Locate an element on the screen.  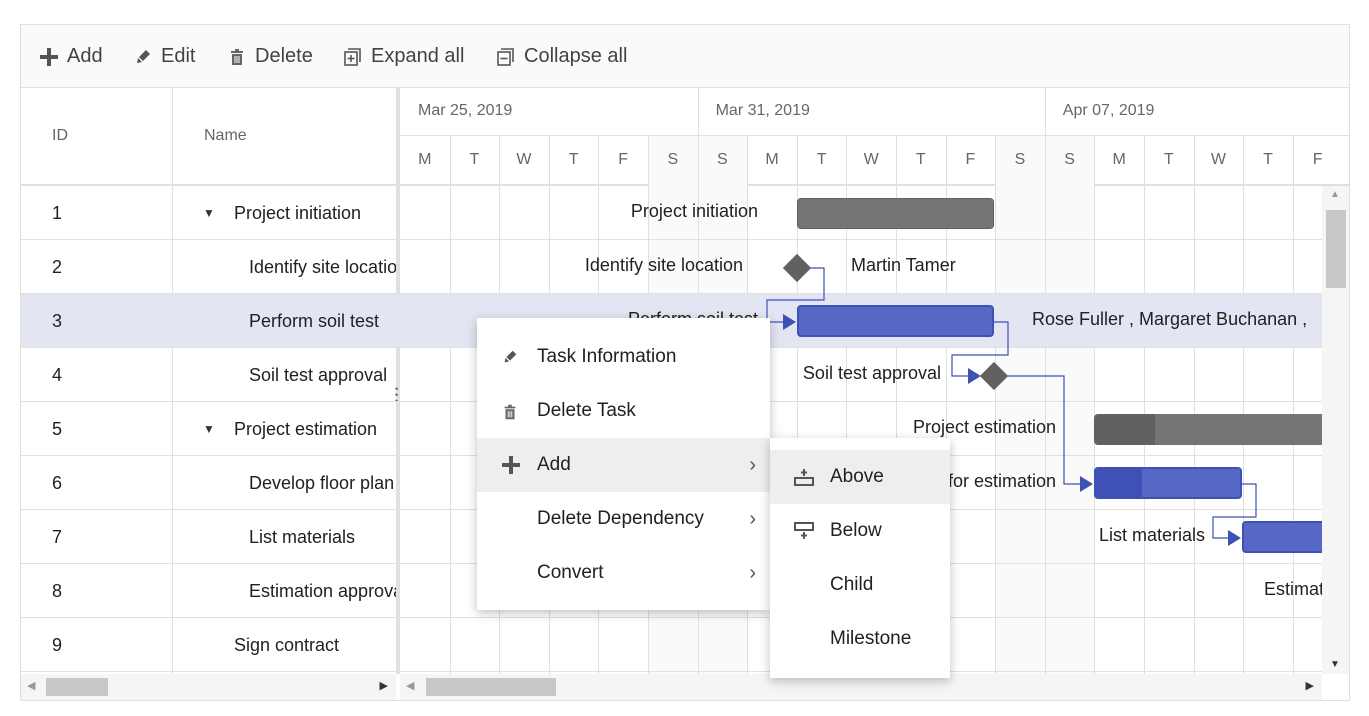
vertical-scrollbar: ▲ ▼ is located at coordinates (1335, 430).